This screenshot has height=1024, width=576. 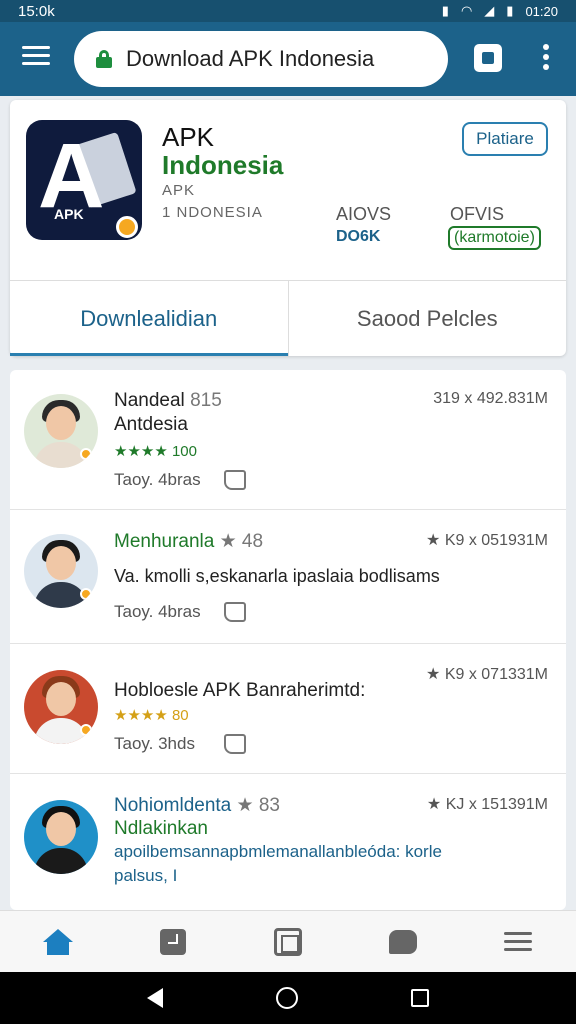 I want to click on wifi-icon: ◠, so click(x=466, y=10).